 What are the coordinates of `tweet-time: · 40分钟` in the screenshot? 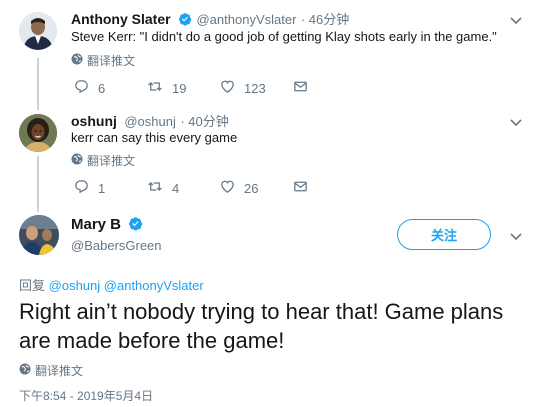 It's located at (204, 121).